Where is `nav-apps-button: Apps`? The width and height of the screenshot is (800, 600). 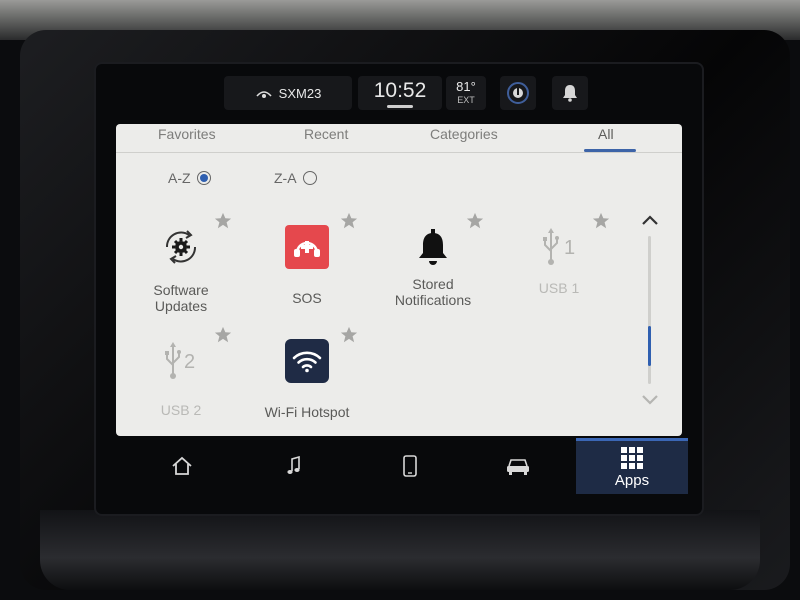 nav-apps-button: Apps is located at coordinates (632, 466).